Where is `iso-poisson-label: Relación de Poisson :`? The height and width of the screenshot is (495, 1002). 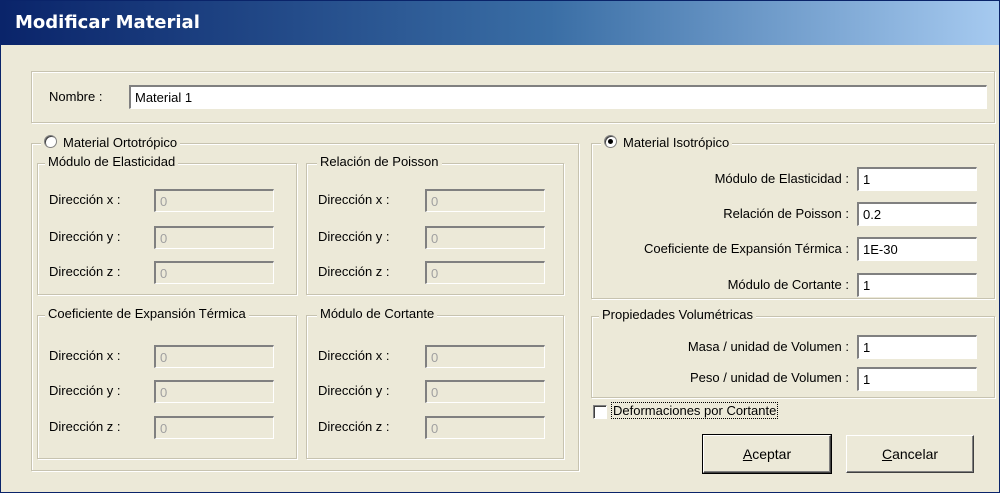 iso-poisson-label: Relación de Poisson : is located at coordinates (786, 213).